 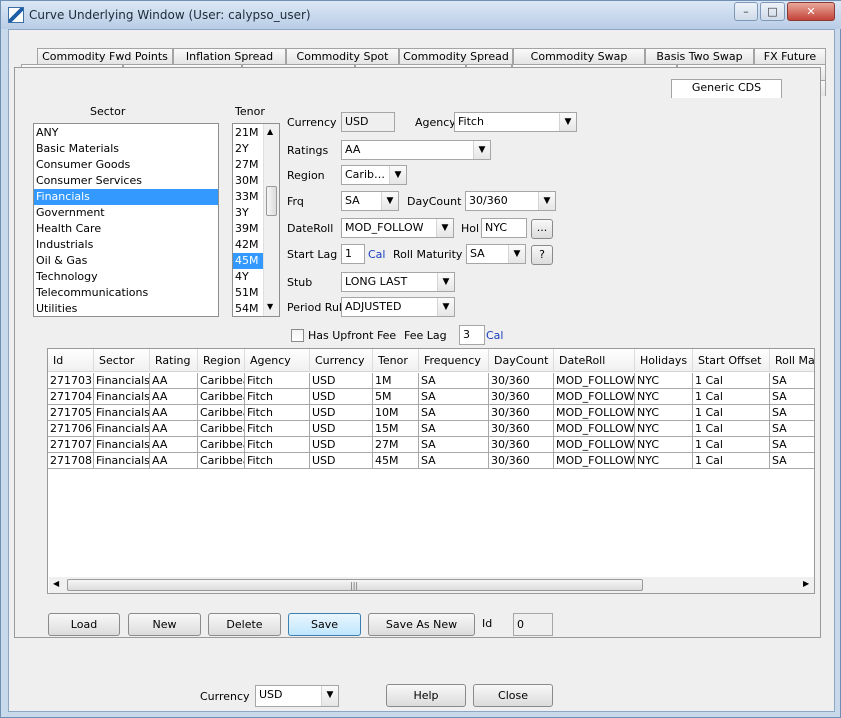 I want to click on region-label: Region, so click(x=306, y=175).